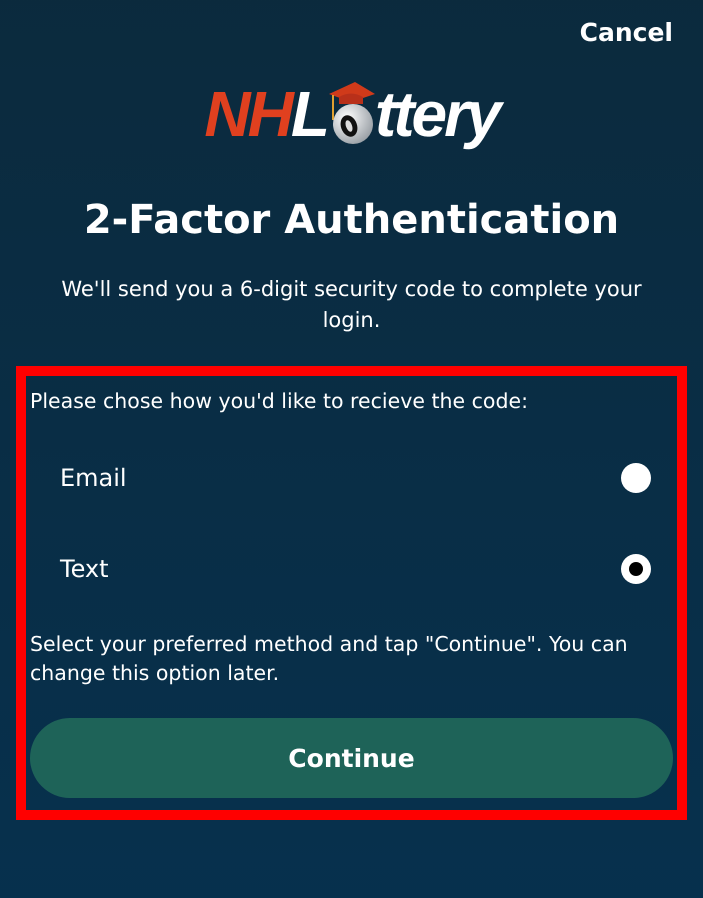 The image size is (703, 898). I want to click on note-text: Select your preferred method and tap "Continue". You can change this option later., so click(329, 659).